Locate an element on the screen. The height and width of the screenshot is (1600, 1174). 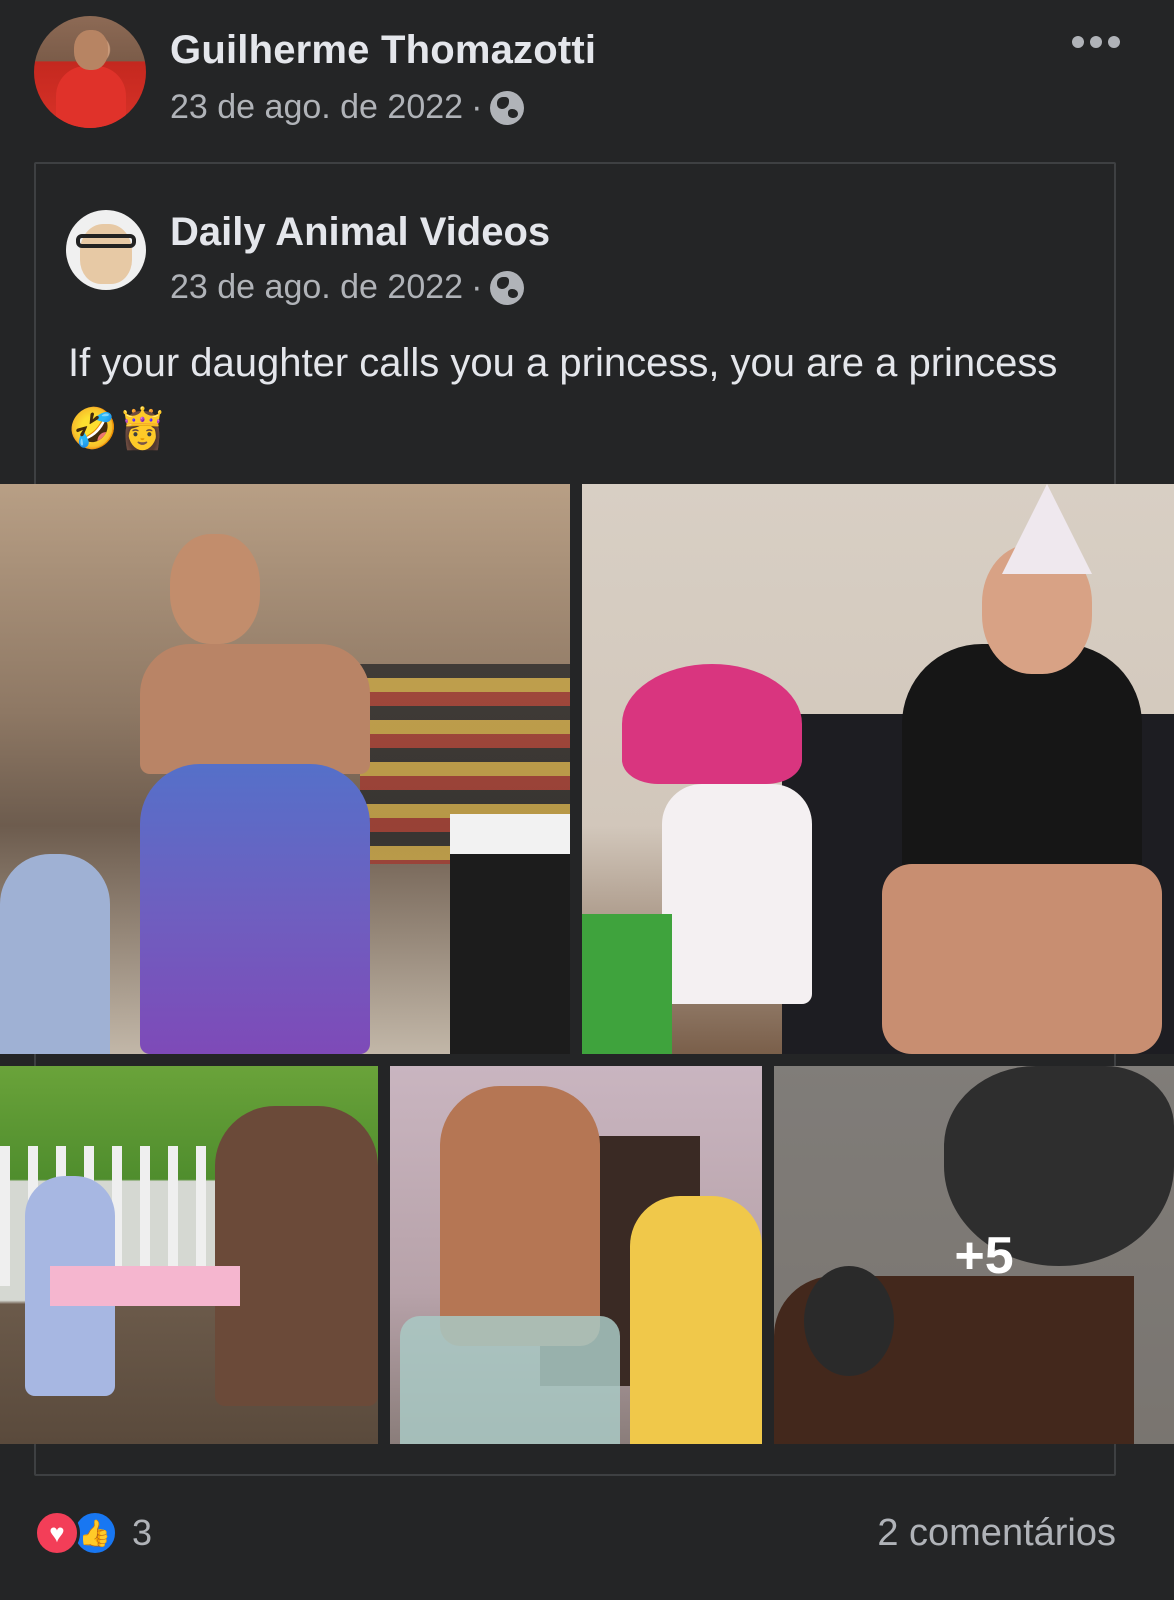
page-avatar is located at coordinates (106, 250).